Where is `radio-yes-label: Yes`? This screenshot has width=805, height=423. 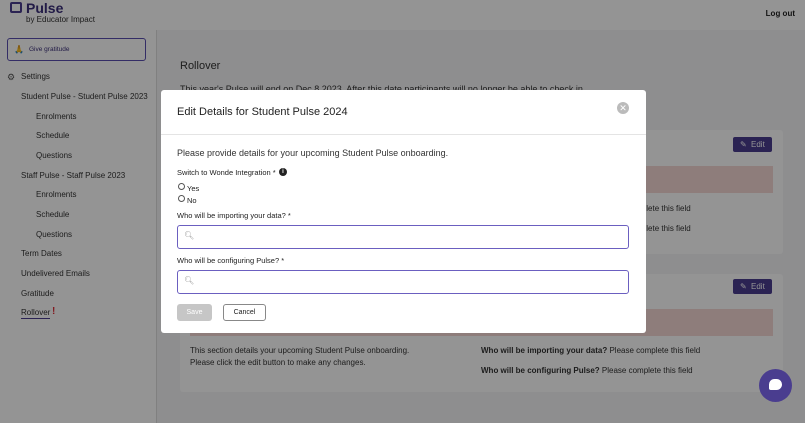
radio-yes-label: Yes is located at coordinates (193, 188).